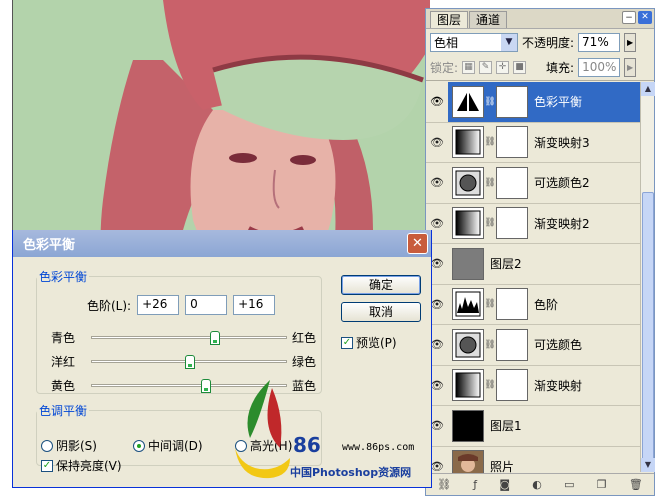 The width and height of the screenshot is (660, 500). Describe the element at coordinates (488, 19) in the screenshot. I see `tab-channels: 通道` at that location.